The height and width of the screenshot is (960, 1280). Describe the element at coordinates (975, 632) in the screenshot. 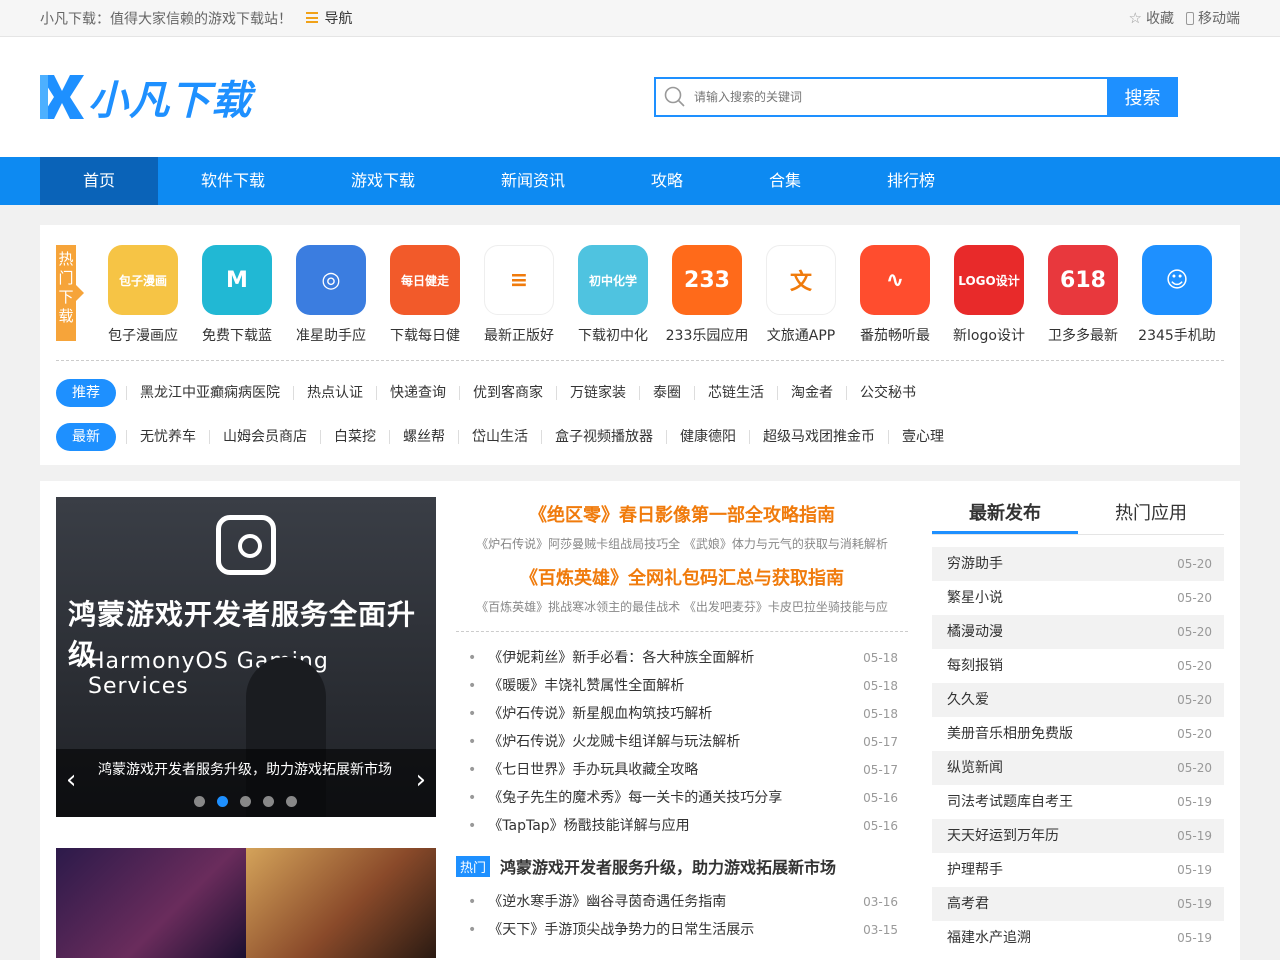

I see `app-link: 橘漫动漫` at that location.